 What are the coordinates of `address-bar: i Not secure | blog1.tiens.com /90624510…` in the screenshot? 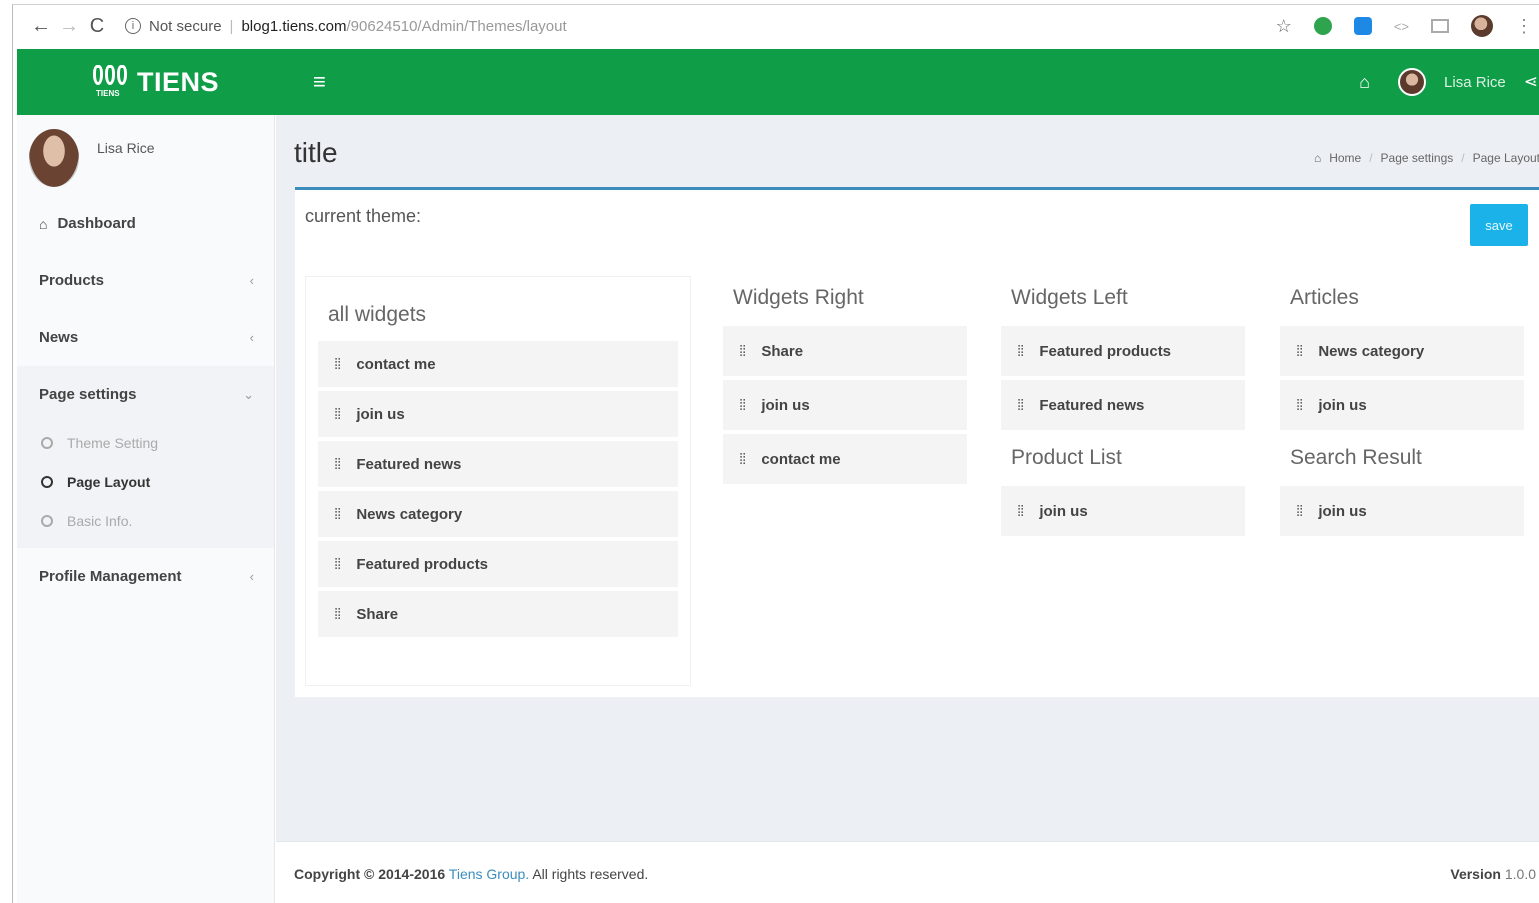 It's located at (346, 26).